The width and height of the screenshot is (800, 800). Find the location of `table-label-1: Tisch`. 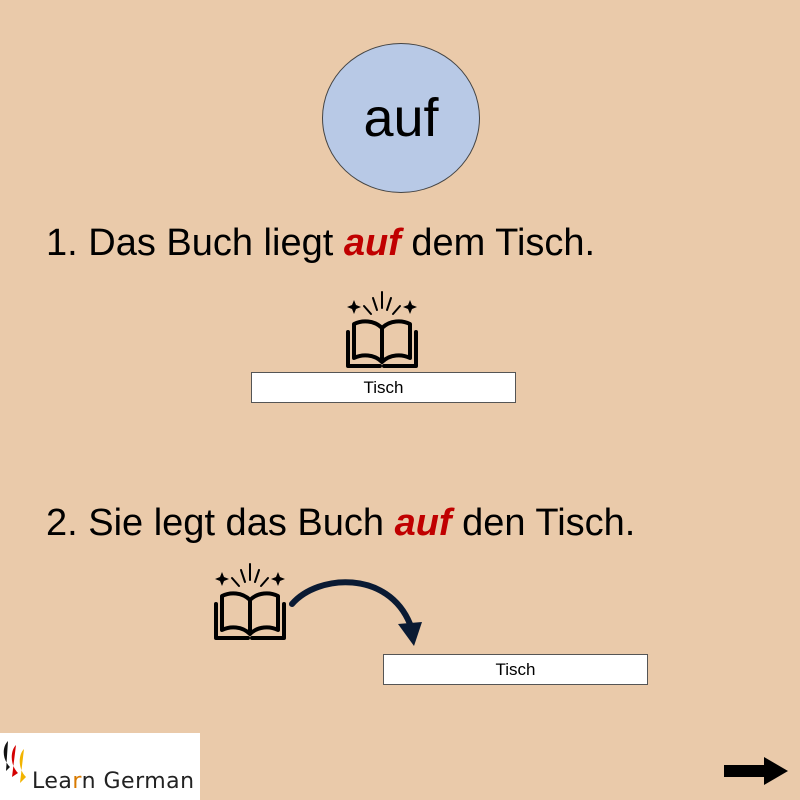

table-label-1: Tisch is located at coordinates (383, 387).